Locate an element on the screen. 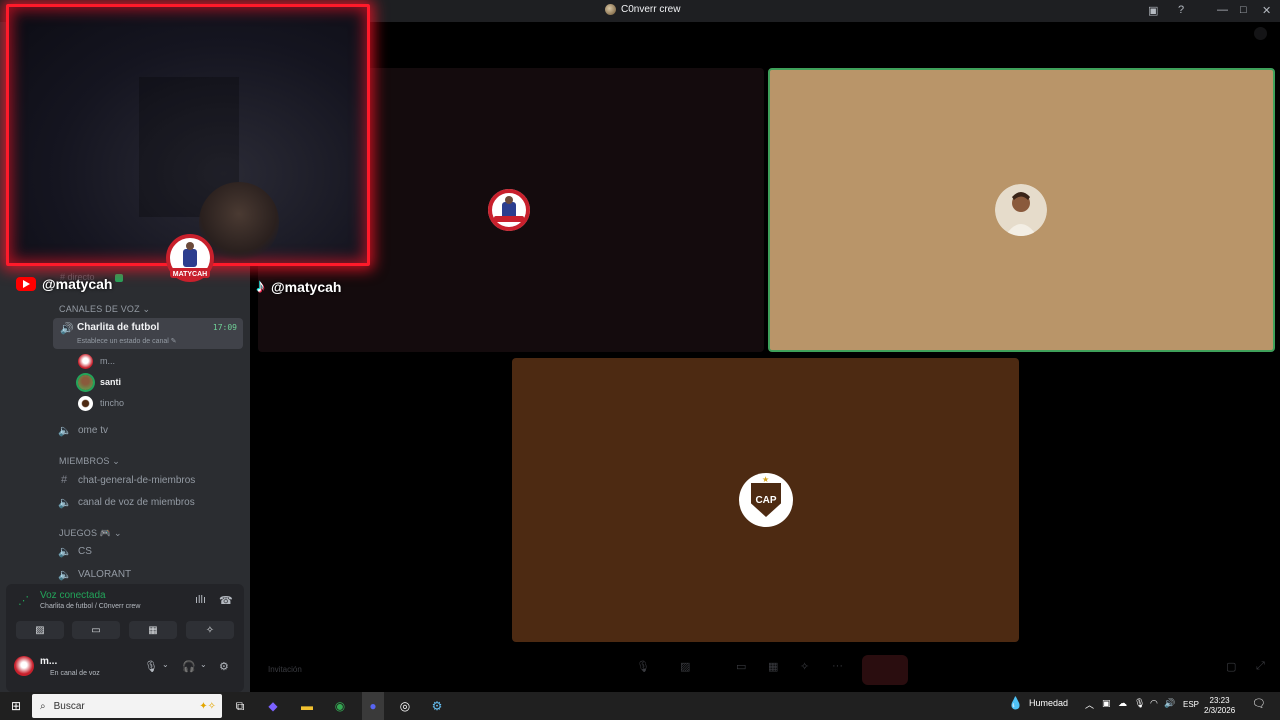 Image resolution: width=1280 pixels, height=720 pixels. speaker-icon: 🔊 is located at coordinates (67, 329).